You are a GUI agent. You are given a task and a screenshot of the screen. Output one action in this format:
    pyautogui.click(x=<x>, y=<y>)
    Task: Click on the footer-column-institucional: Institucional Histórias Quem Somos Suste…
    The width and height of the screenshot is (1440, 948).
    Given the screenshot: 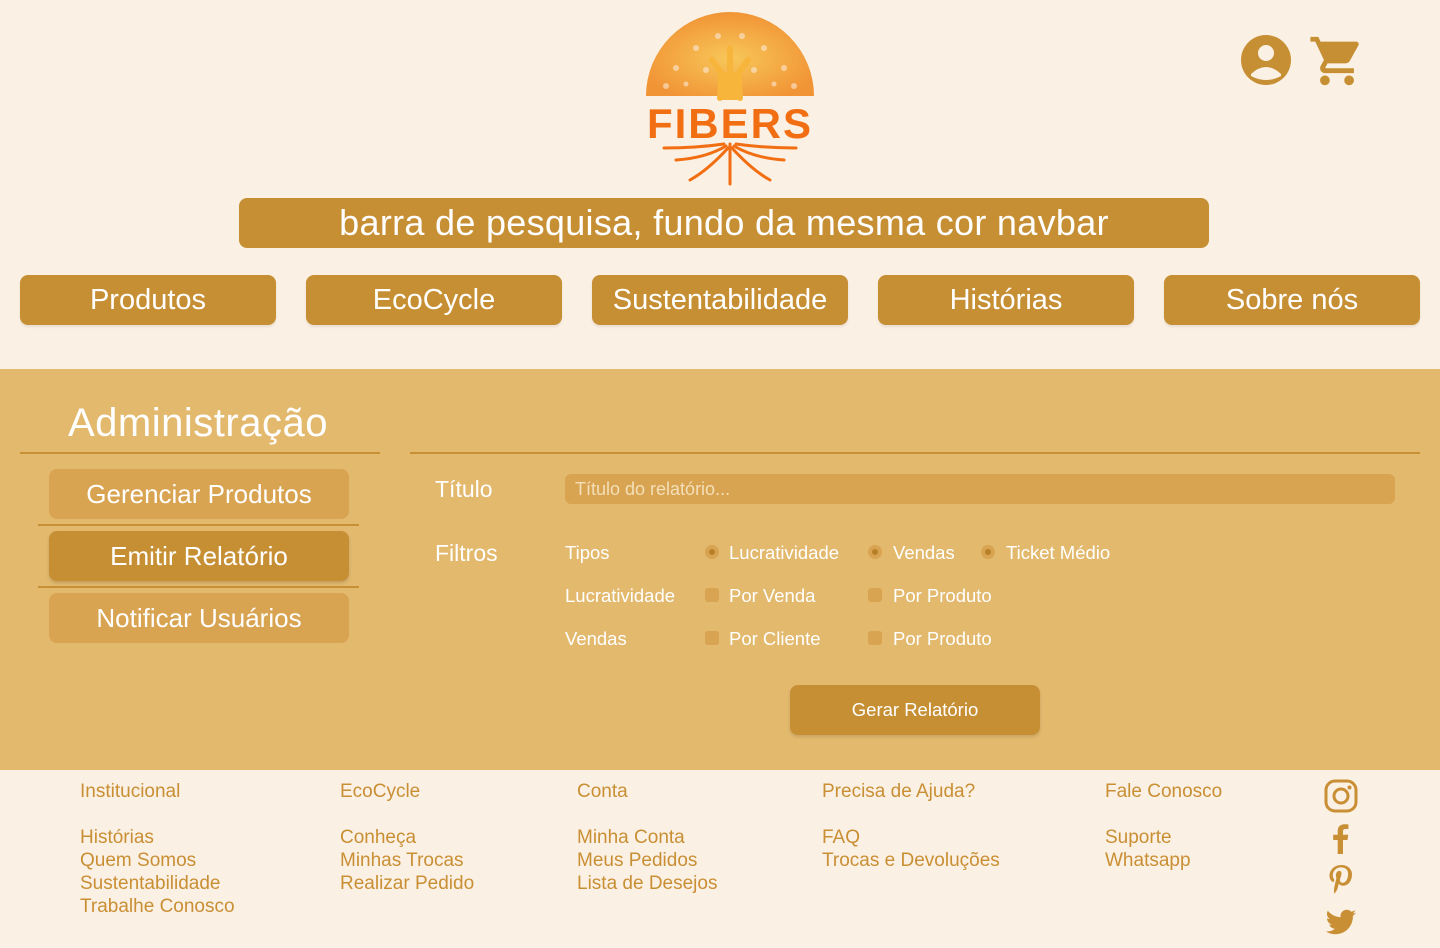 What is the action you would take?
    pyautogui.click(x=157, y=849)
    